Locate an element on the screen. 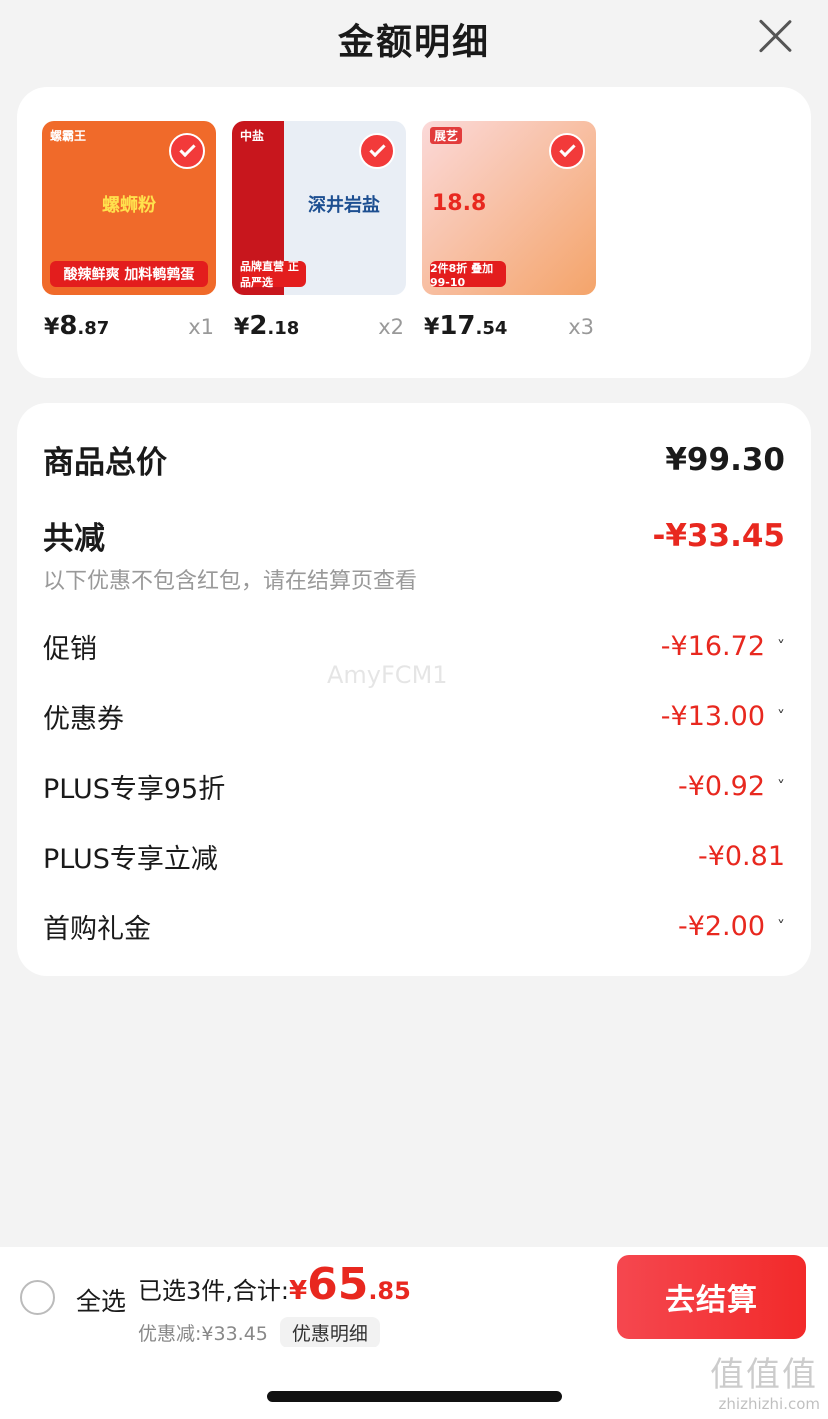  product-image: 展艺 18.8 2件8折 叠加99-10 is located at coordinates (509, 208).